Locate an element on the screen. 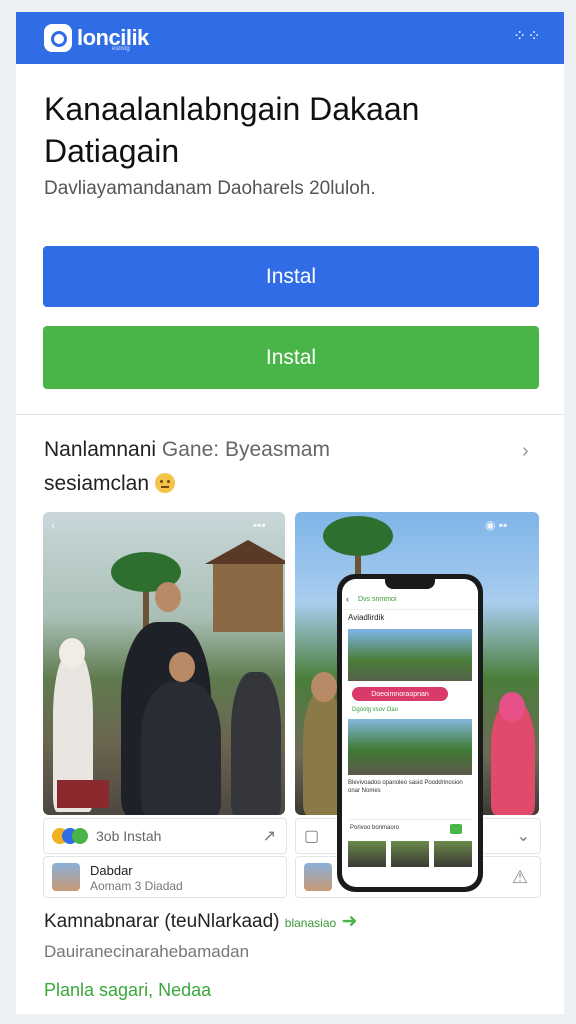 This screenshot has width=576, height=1024. status-icons: ◉ ▪▪ is located at coordinates (496, 525).